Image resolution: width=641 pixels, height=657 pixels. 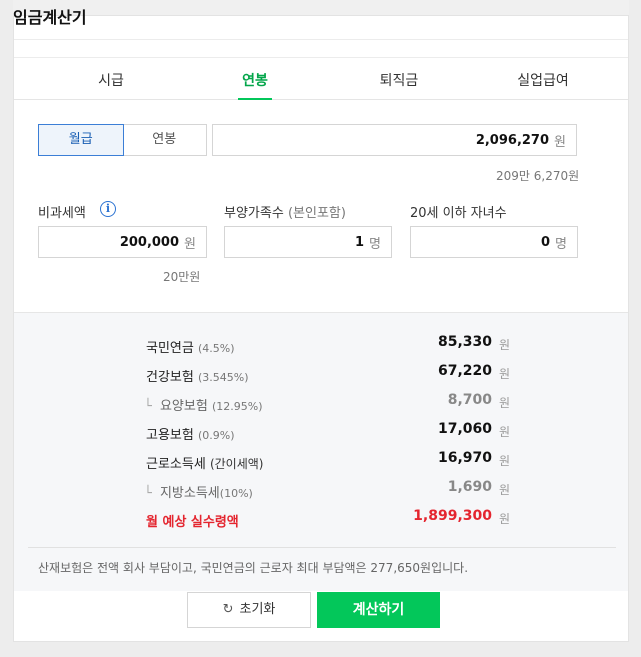 I want to click on tab-annual: 연봉, so click(x=255, y=80).